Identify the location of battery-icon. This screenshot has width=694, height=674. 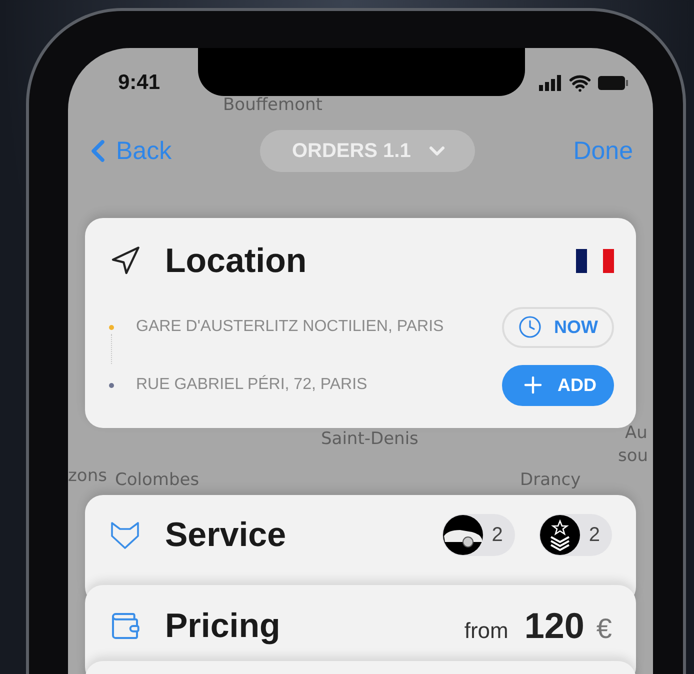
(613, 83).